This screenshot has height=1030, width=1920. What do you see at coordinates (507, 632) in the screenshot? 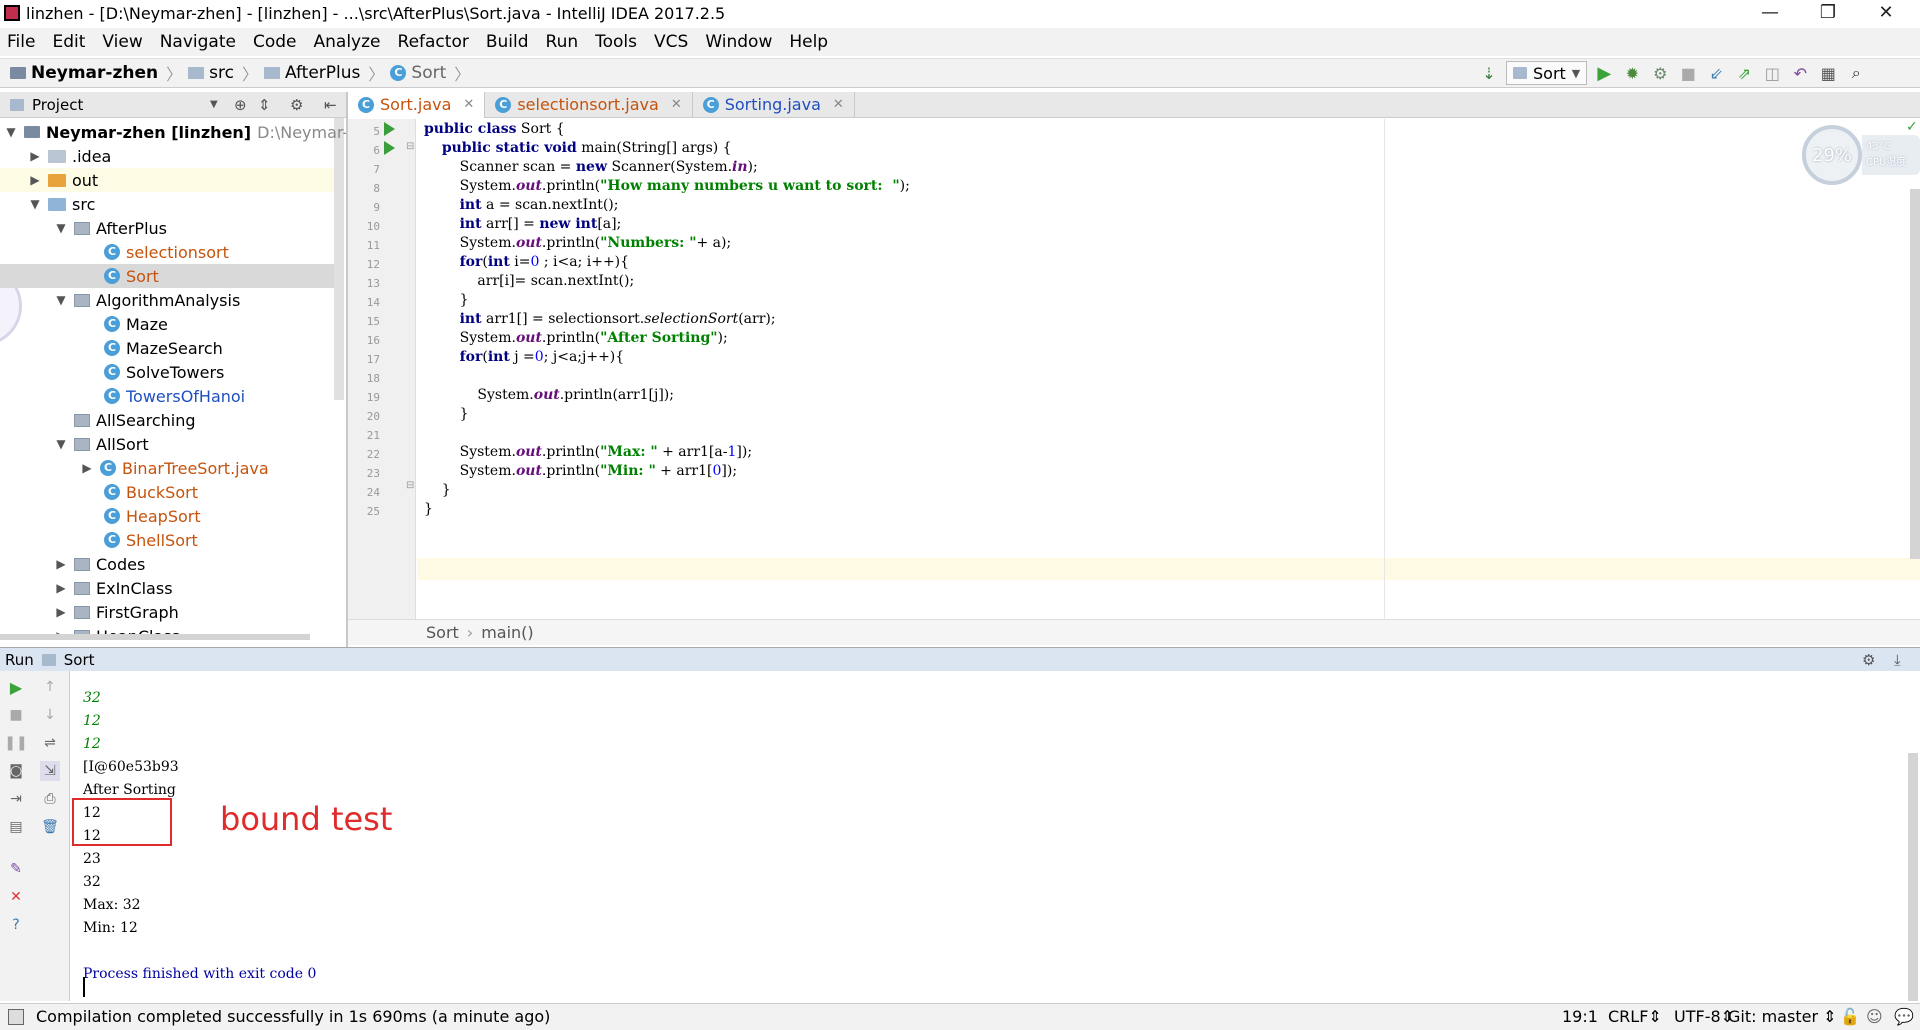
I see `editor-crumb-method: main()` at bounding box center [507, 632].